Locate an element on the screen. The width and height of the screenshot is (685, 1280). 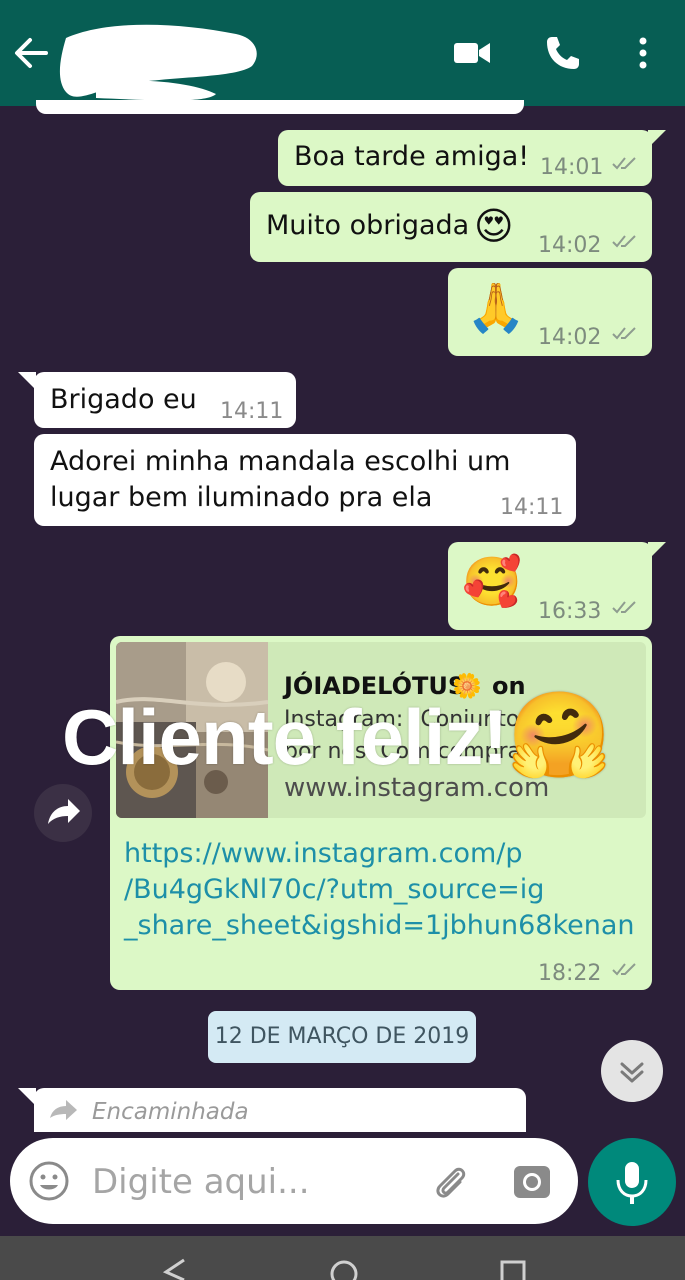
message-link-line: /Bu4gGkNl70c/?utm_source=ig is located at coordinates (334, 890).